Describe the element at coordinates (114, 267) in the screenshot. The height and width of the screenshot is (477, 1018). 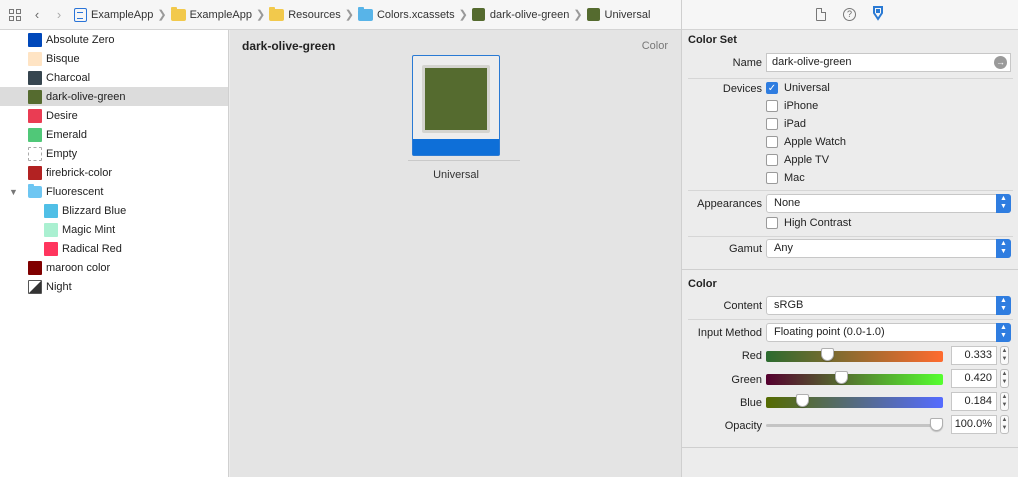
I see `list-item: maroon color` at that location.